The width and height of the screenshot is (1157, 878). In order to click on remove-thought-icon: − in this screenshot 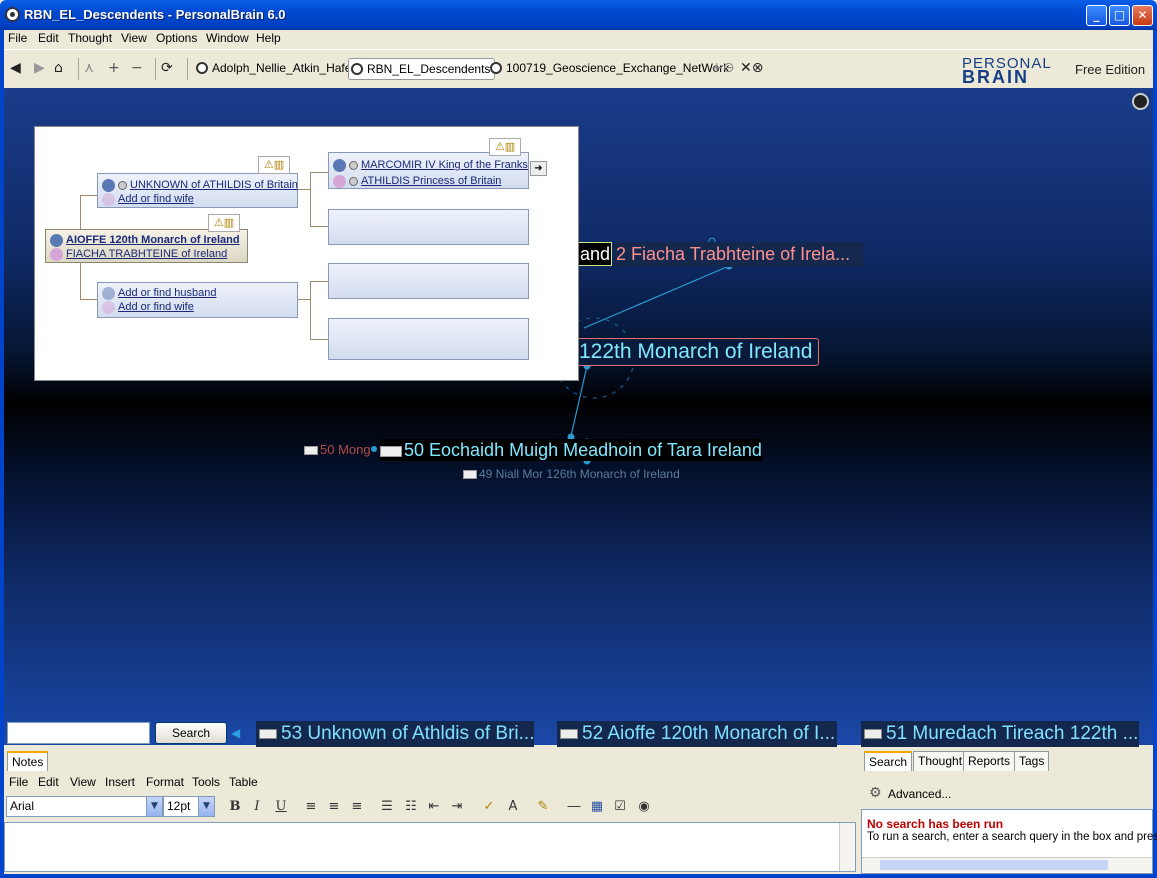, I will do `click(137, 68)`.